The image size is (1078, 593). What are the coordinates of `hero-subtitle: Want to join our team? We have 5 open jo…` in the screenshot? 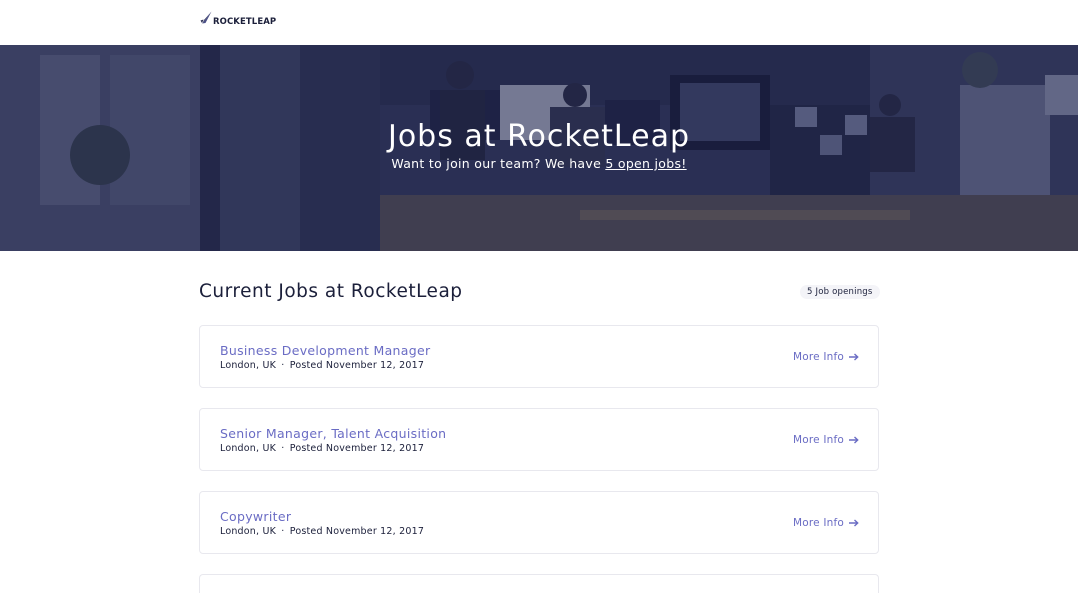 It's located at (539, 163).